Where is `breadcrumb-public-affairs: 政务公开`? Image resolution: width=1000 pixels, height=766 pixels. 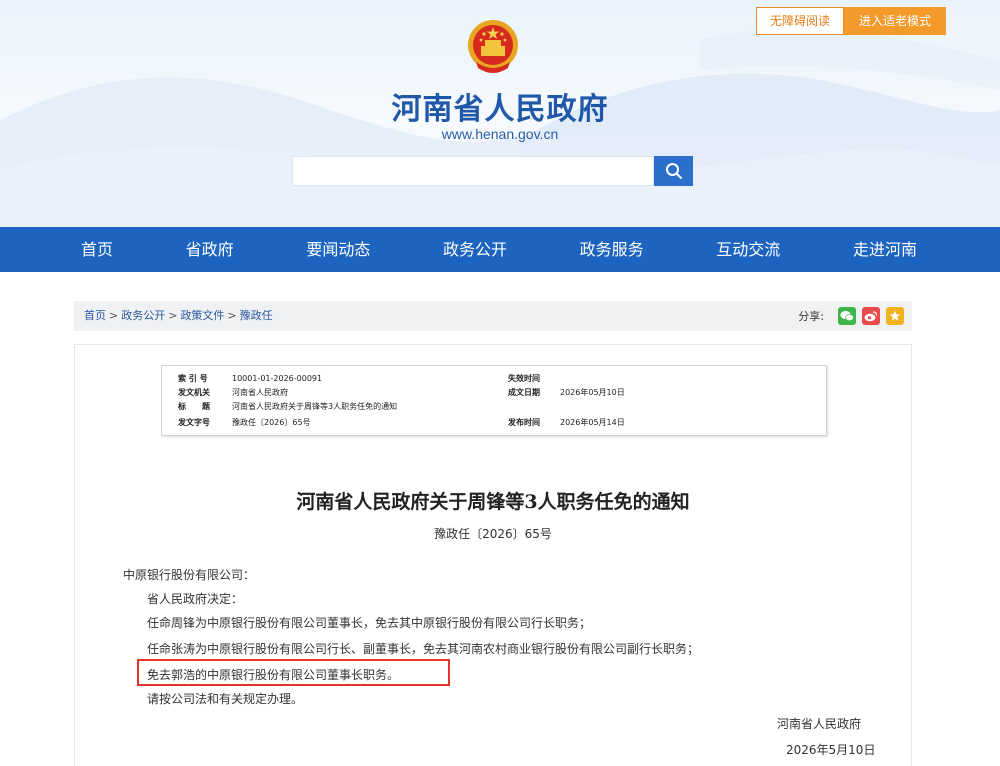 breadcrumb-public-affairs: 政务公开 is located at coordinates (143, 315).